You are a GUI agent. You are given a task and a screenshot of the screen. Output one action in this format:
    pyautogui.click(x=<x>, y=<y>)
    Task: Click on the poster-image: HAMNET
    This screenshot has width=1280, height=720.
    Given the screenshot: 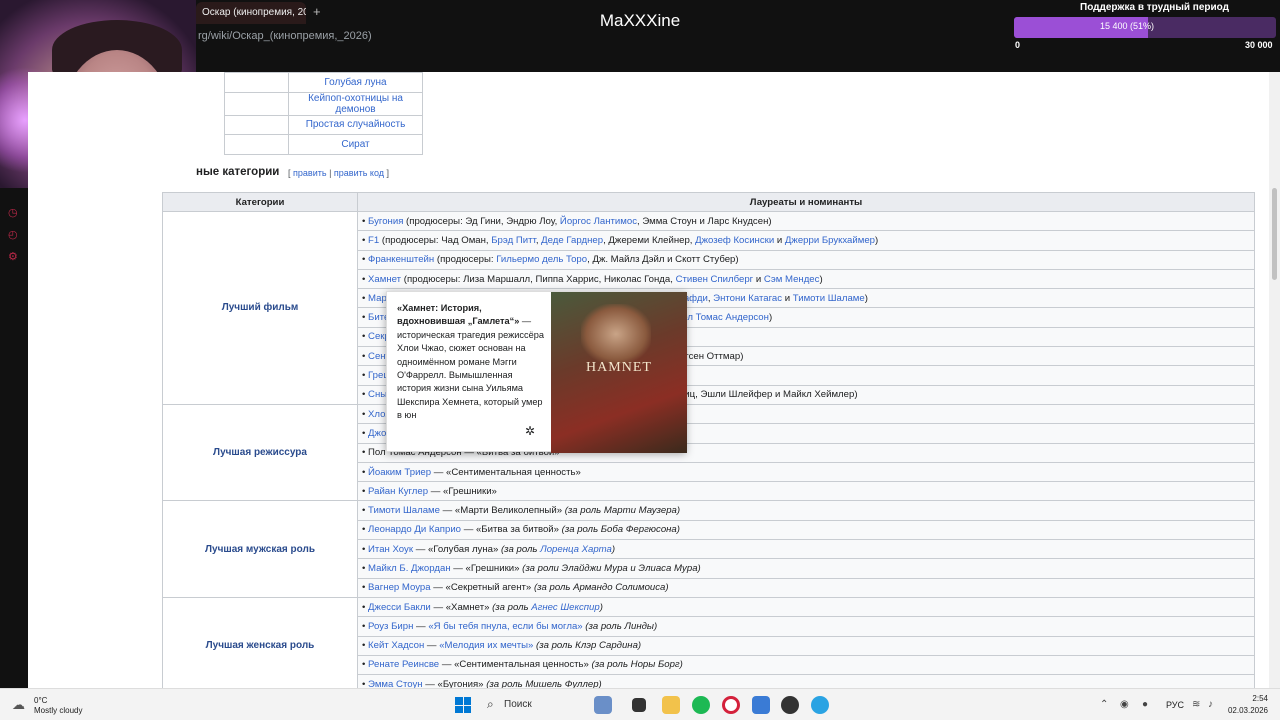 What is the action you would take?
    pyautogui.click(x=619, y=372)
    